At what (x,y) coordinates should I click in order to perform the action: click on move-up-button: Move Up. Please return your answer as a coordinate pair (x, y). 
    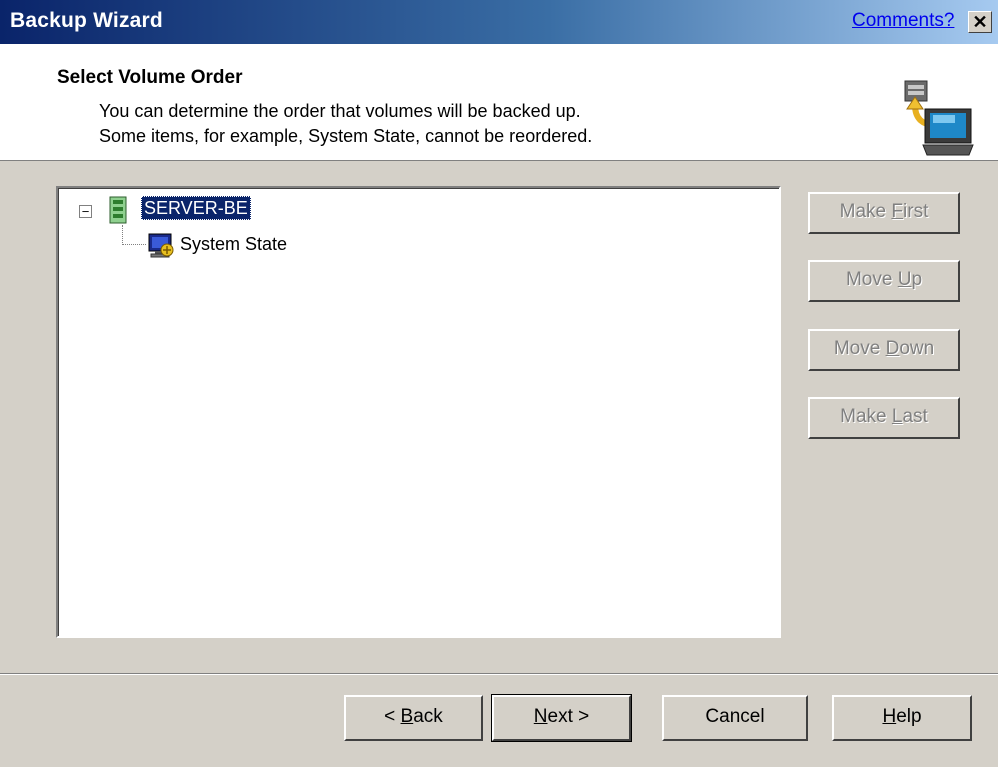
    Looking at the image, I should click on (884, 281).